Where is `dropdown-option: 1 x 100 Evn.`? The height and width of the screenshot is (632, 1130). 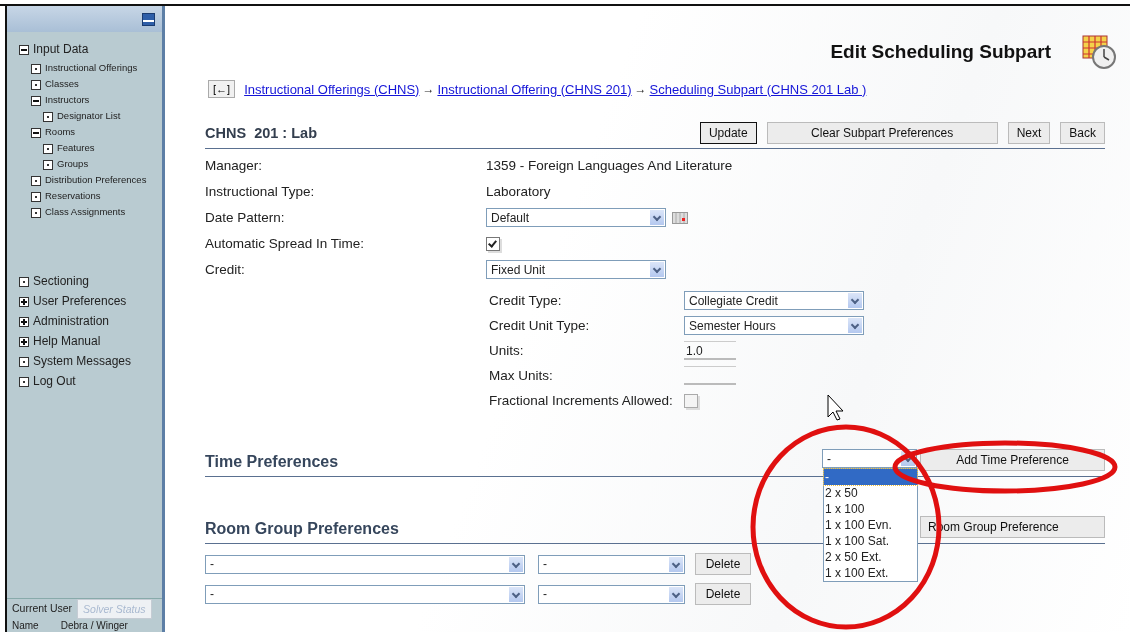
dropdown-option: 1 x 100 Evn. is located at coordinates (870, 525).